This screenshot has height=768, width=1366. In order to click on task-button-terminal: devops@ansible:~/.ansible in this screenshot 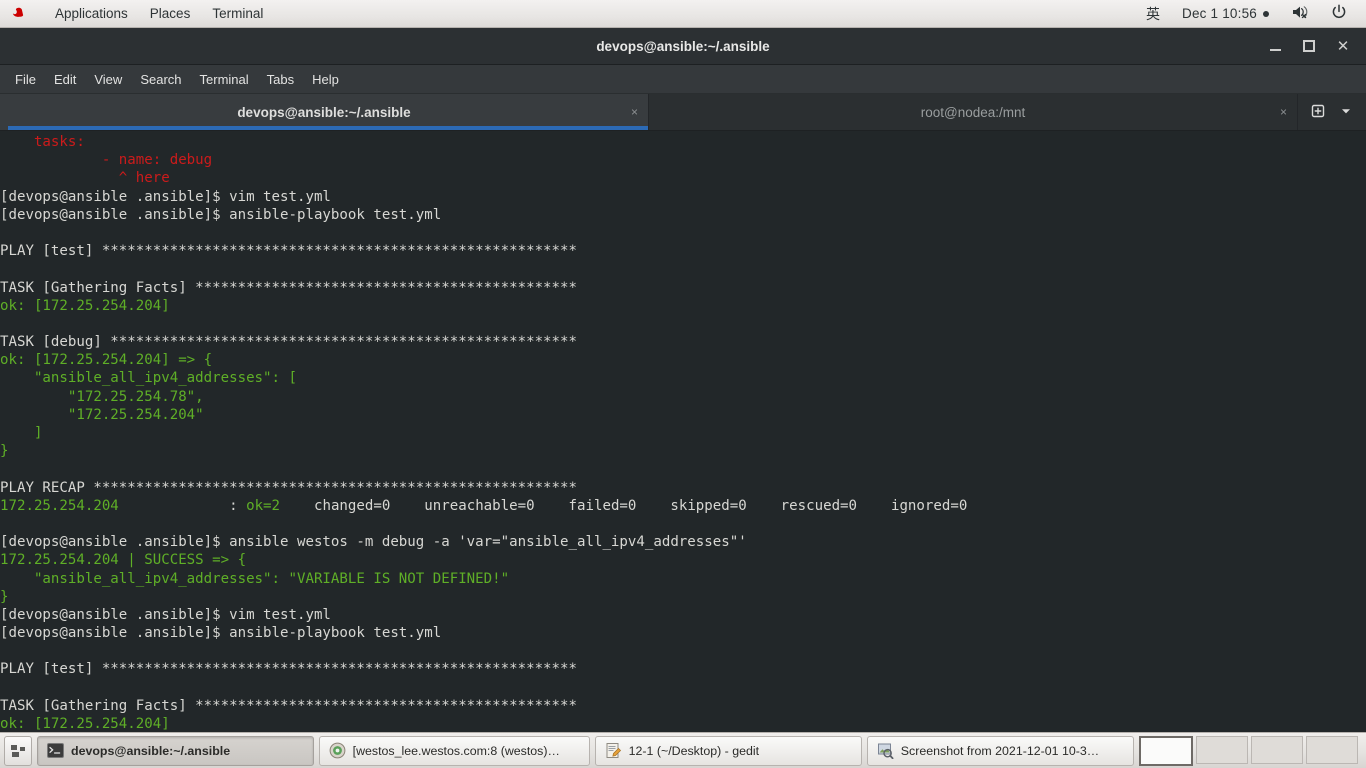, I will do `click(175, 750)`.